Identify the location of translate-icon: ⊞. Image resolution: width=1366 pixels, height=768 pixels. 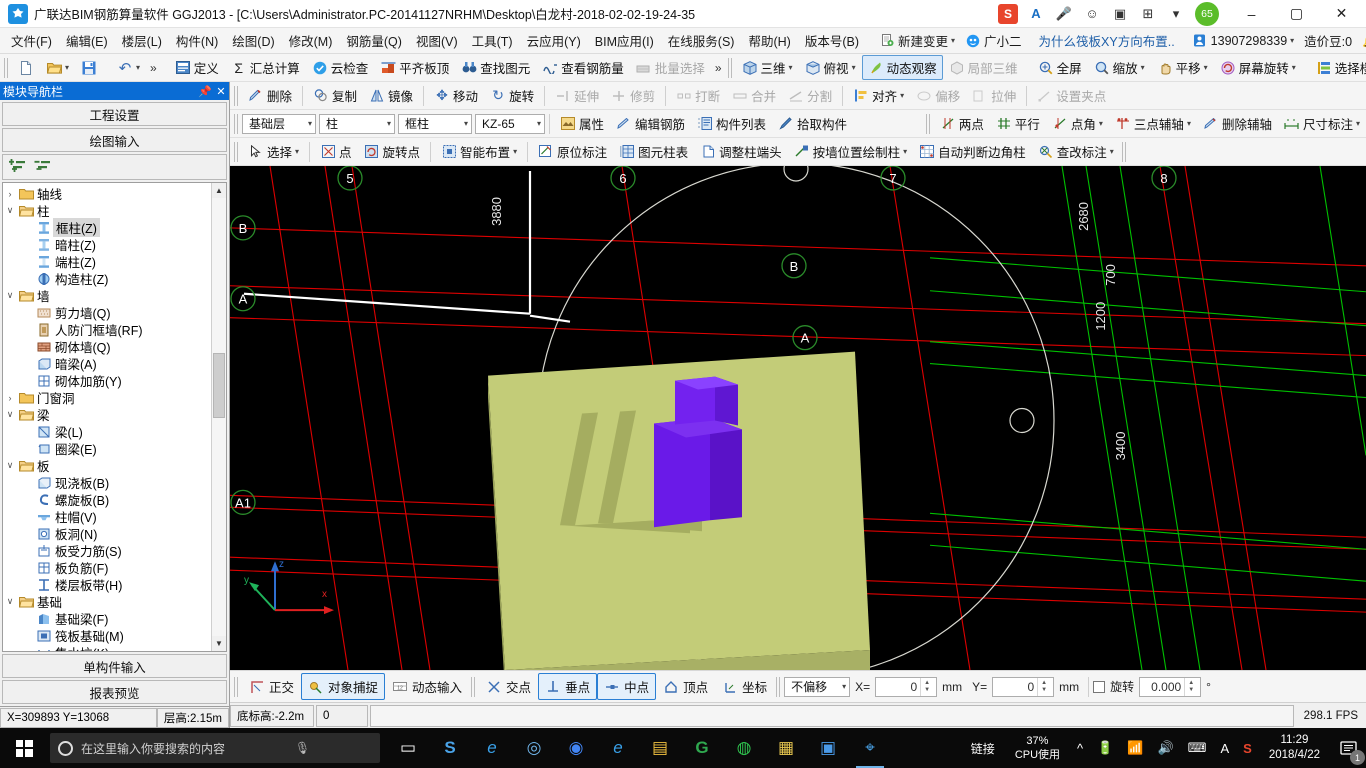
(1148, 14).